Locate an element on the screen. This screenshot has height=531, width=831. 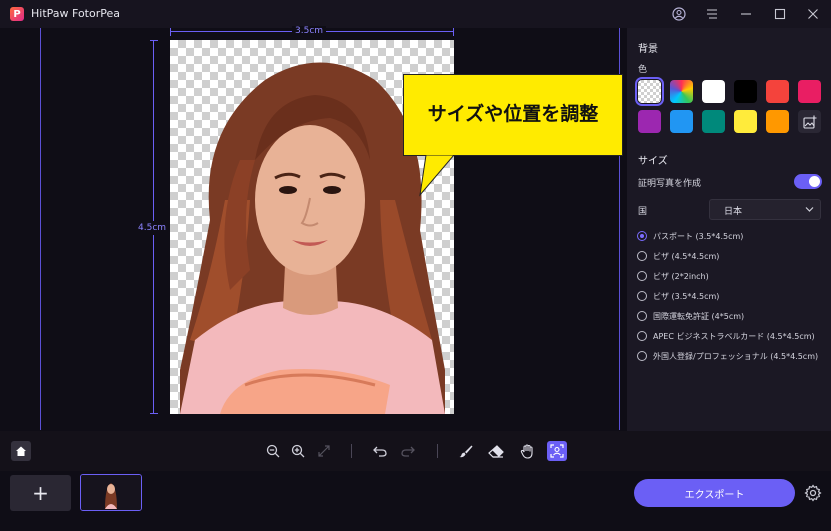
undo-icon is located at coordinates (380, 451).